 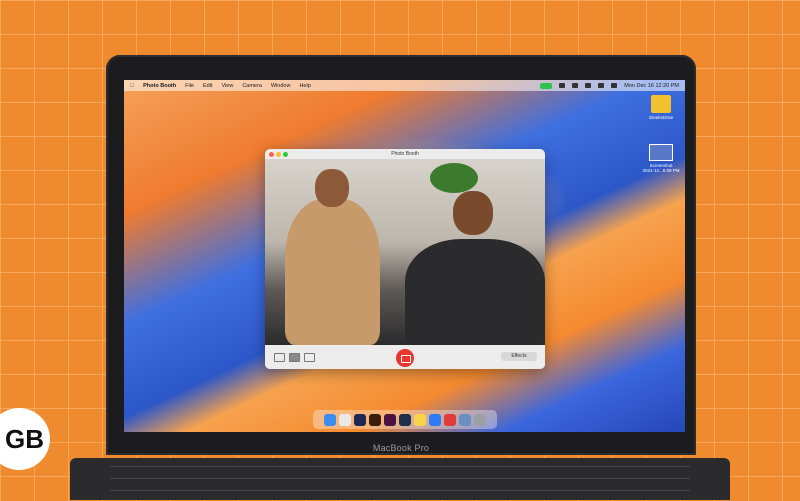 What do you see at coordinates (309, 357) in the screenshot?
I see `video-mode-icon` at bounding box center [309, 357].